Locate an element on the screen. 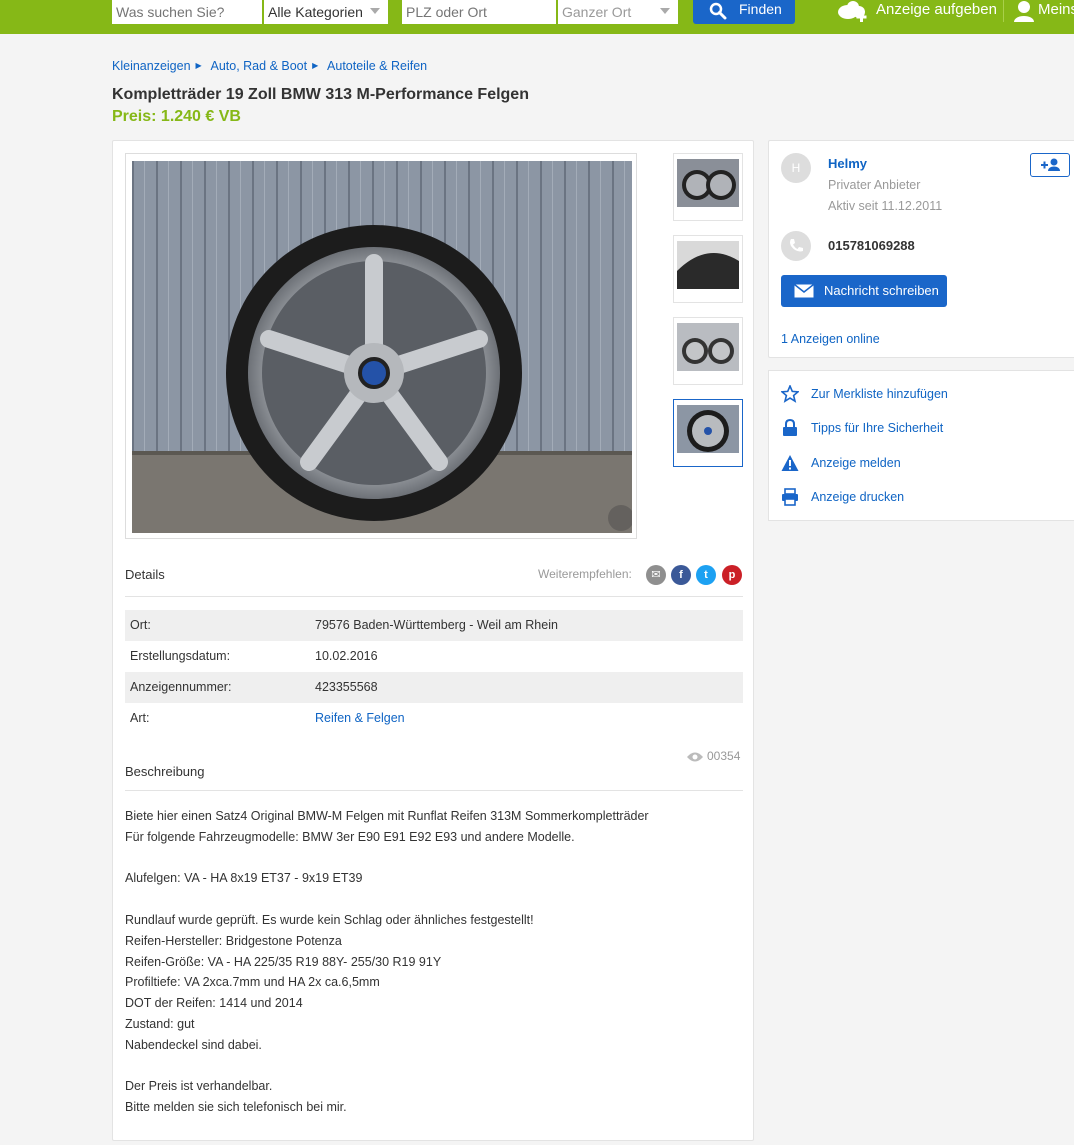 The width and height of the screenshot is (1074, 1145). star-icon is located at coordinates (790, 394).